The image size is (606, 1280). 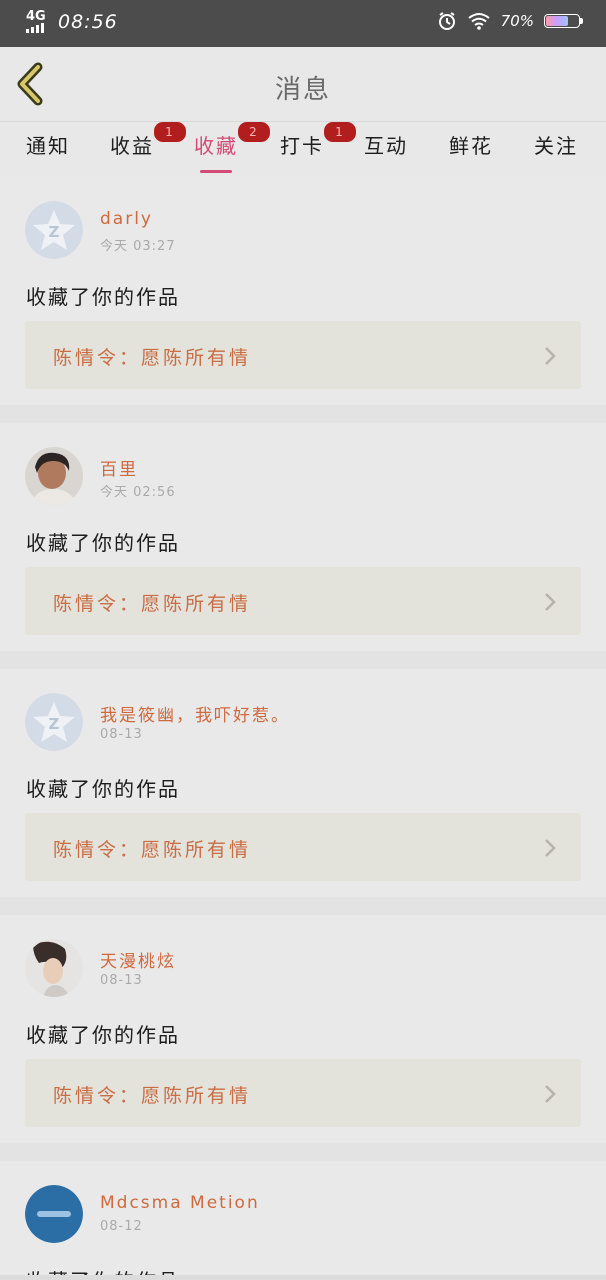 I want to click on timestamp: 今天 02:56, so click(x=138, y=492).